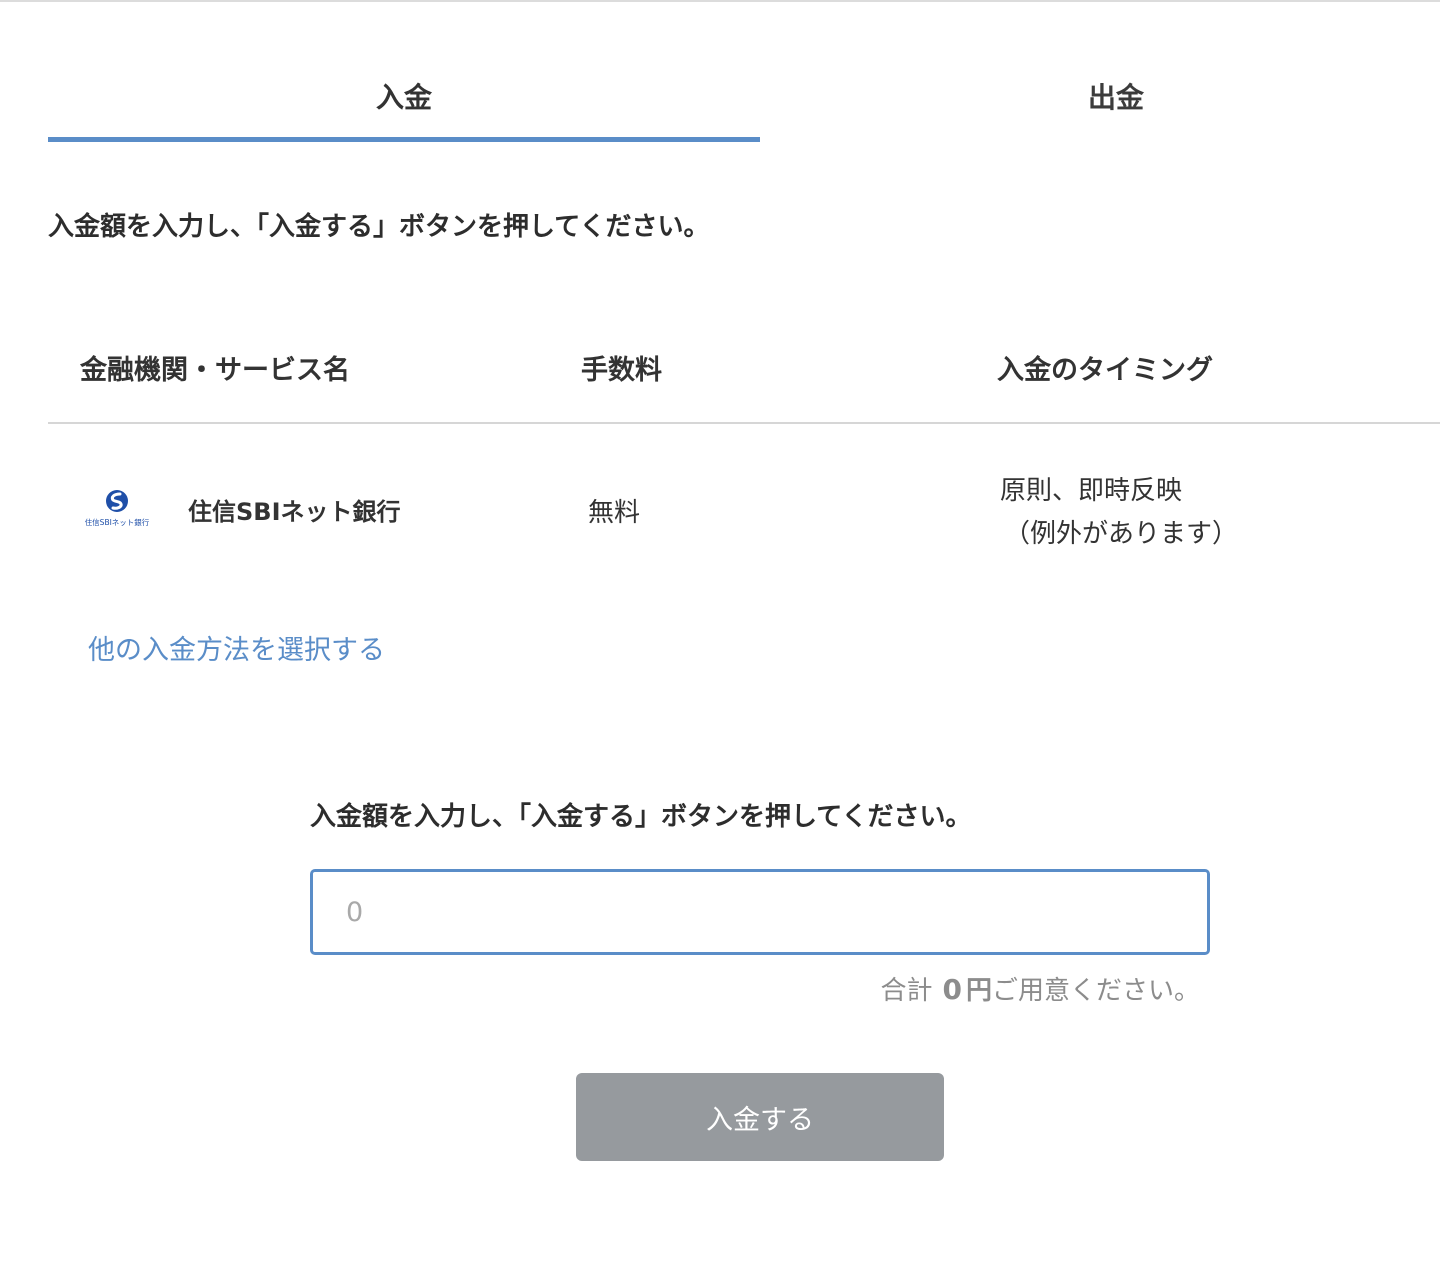  I want to click on header-institution-name: 金融機関・サービス名, so click(215, 370).